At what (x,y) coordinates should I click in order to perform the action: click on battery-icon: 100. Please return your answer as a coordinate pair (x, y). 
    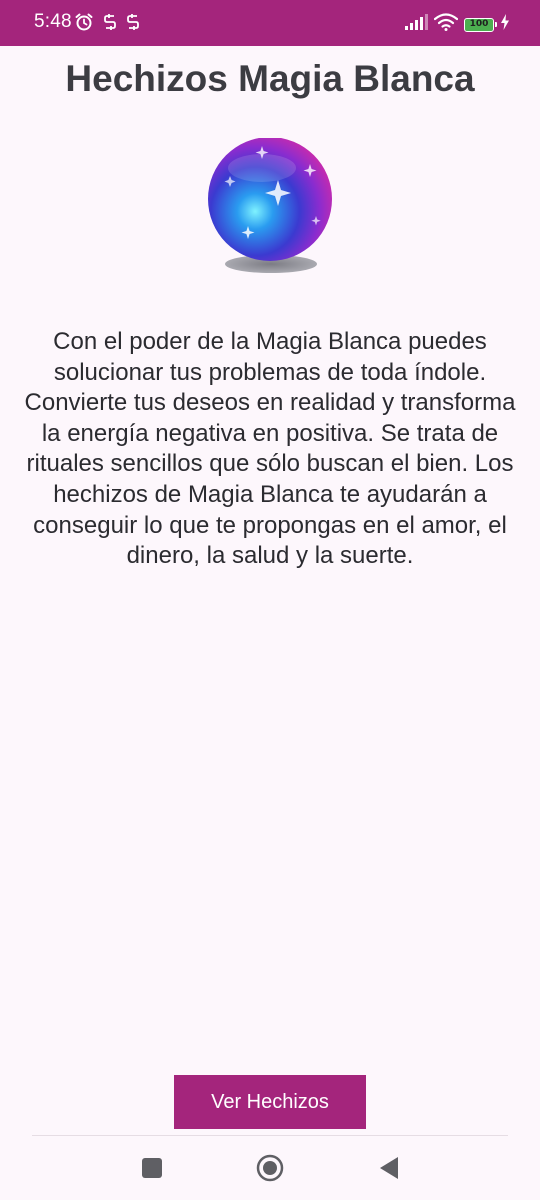
    Looking at the image, I should click on (480, 24).